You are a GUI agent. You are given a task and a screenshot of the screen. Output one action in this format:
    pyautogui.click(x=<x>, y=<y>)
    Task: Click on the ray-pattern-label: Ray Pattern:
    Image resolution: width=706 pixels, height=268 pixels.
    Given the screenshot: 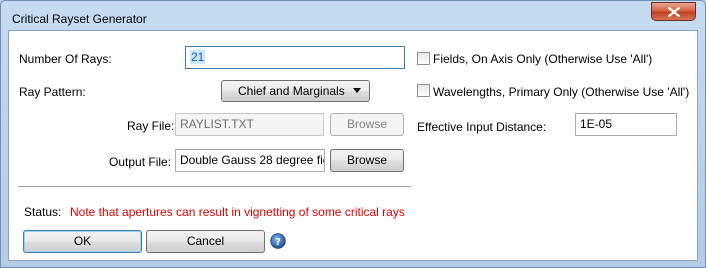 What is the action you would take?
    pyautogui.click(x=52, y=92)
    